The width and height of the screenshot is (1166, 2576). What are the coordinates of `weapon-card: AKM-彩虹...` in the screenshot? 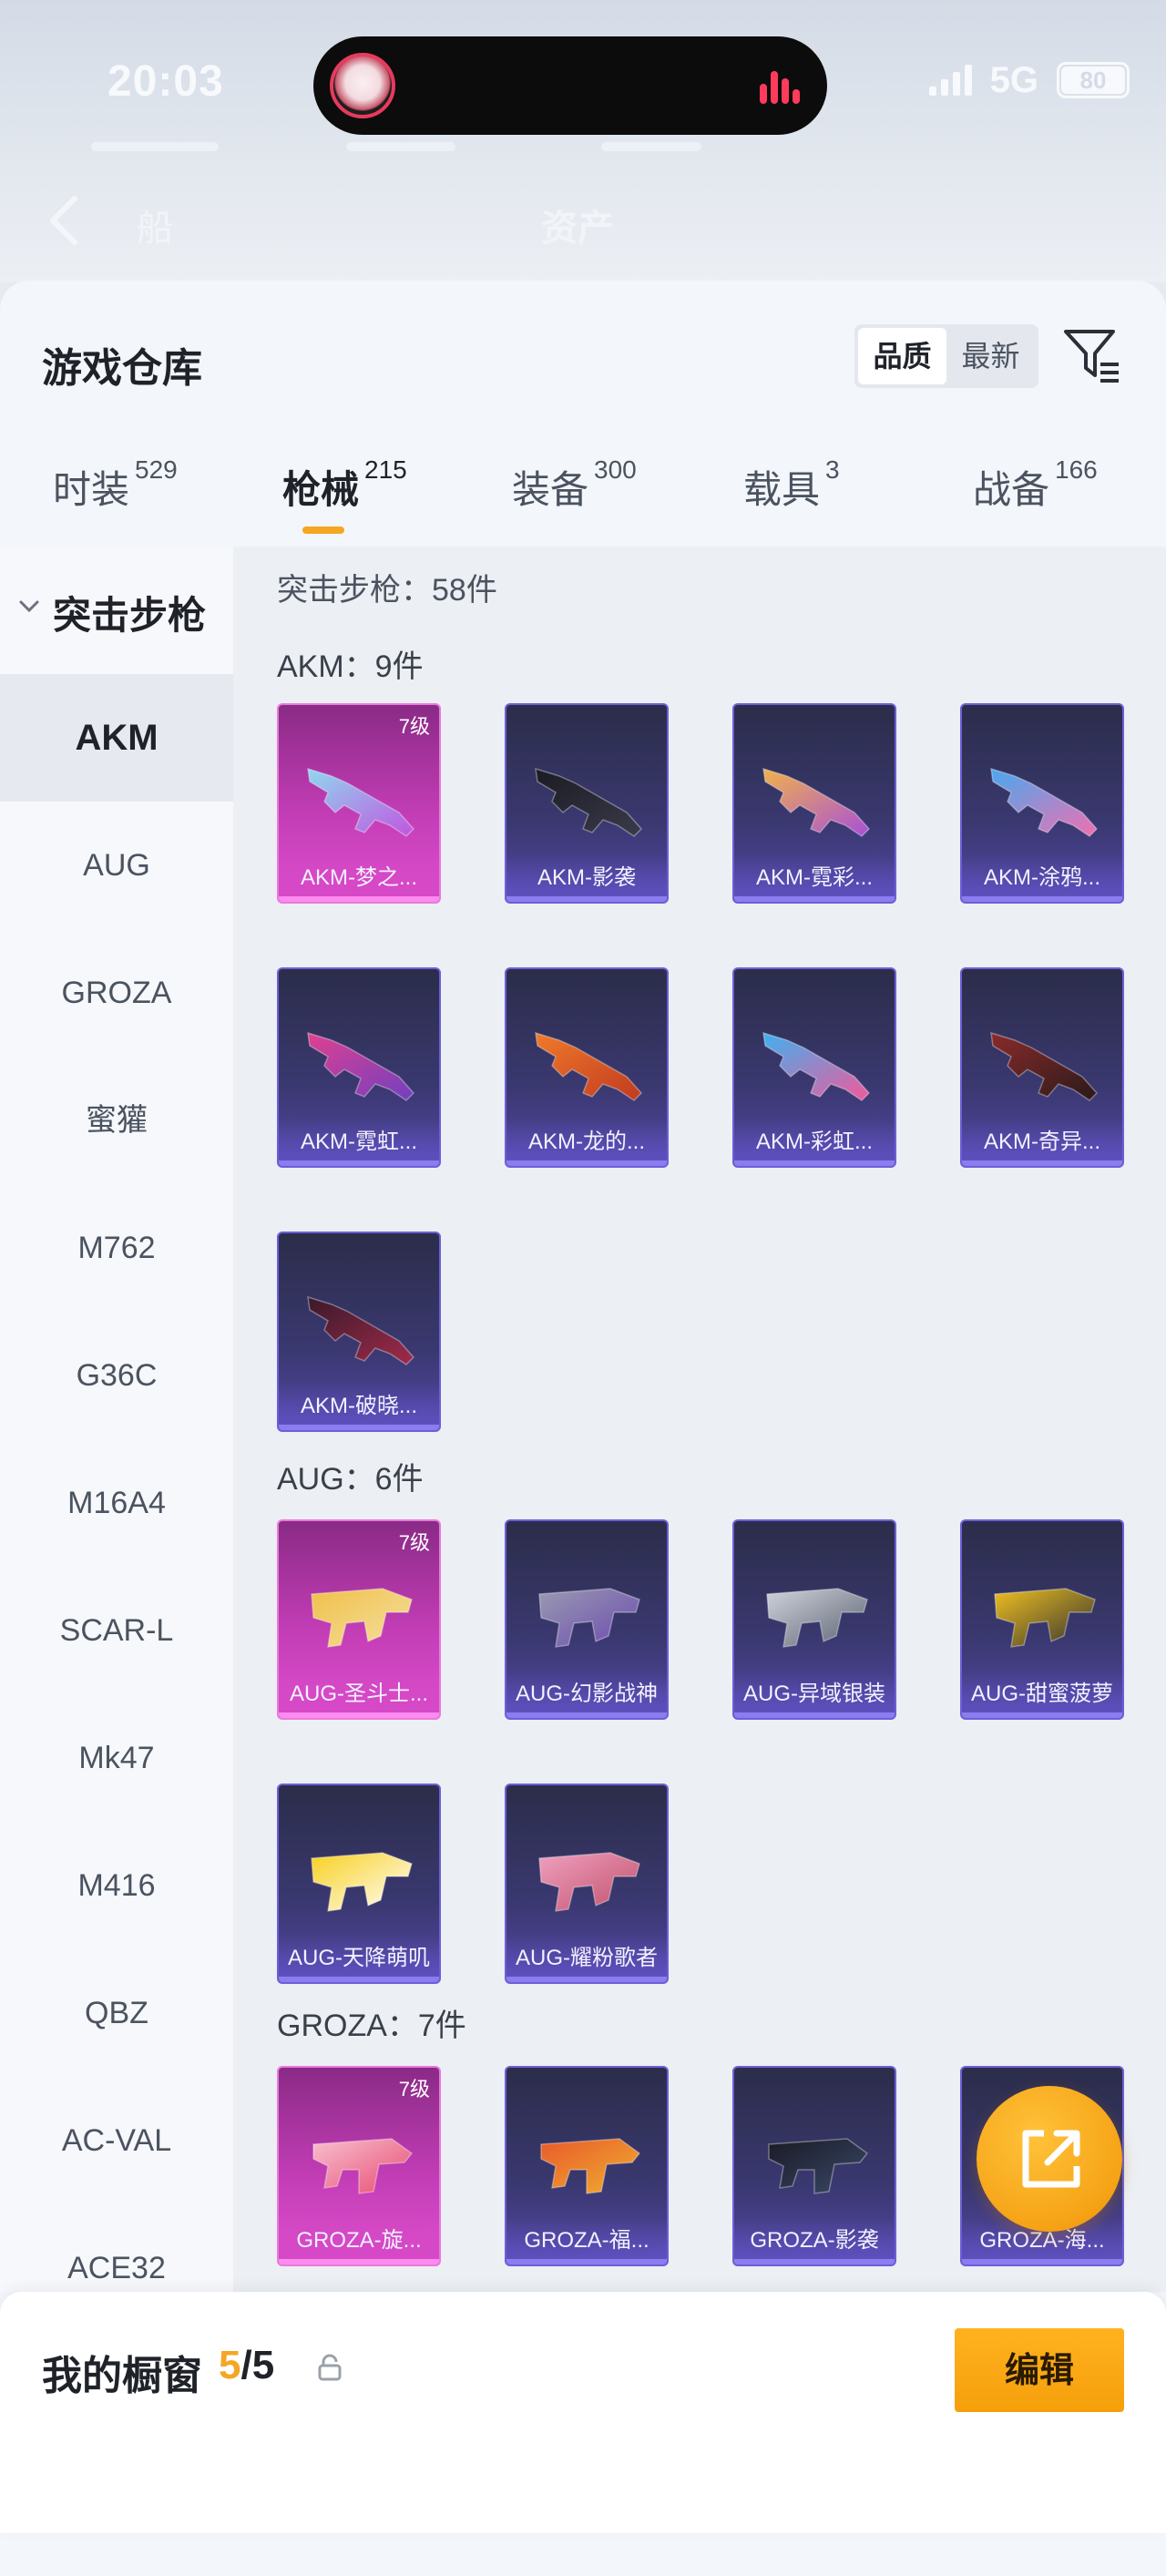 It's located at (814, 1067).